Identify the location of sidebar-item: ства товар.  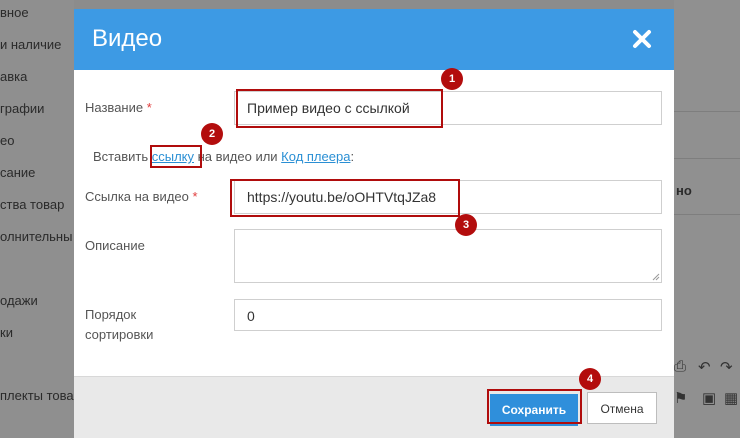
(32, 204).